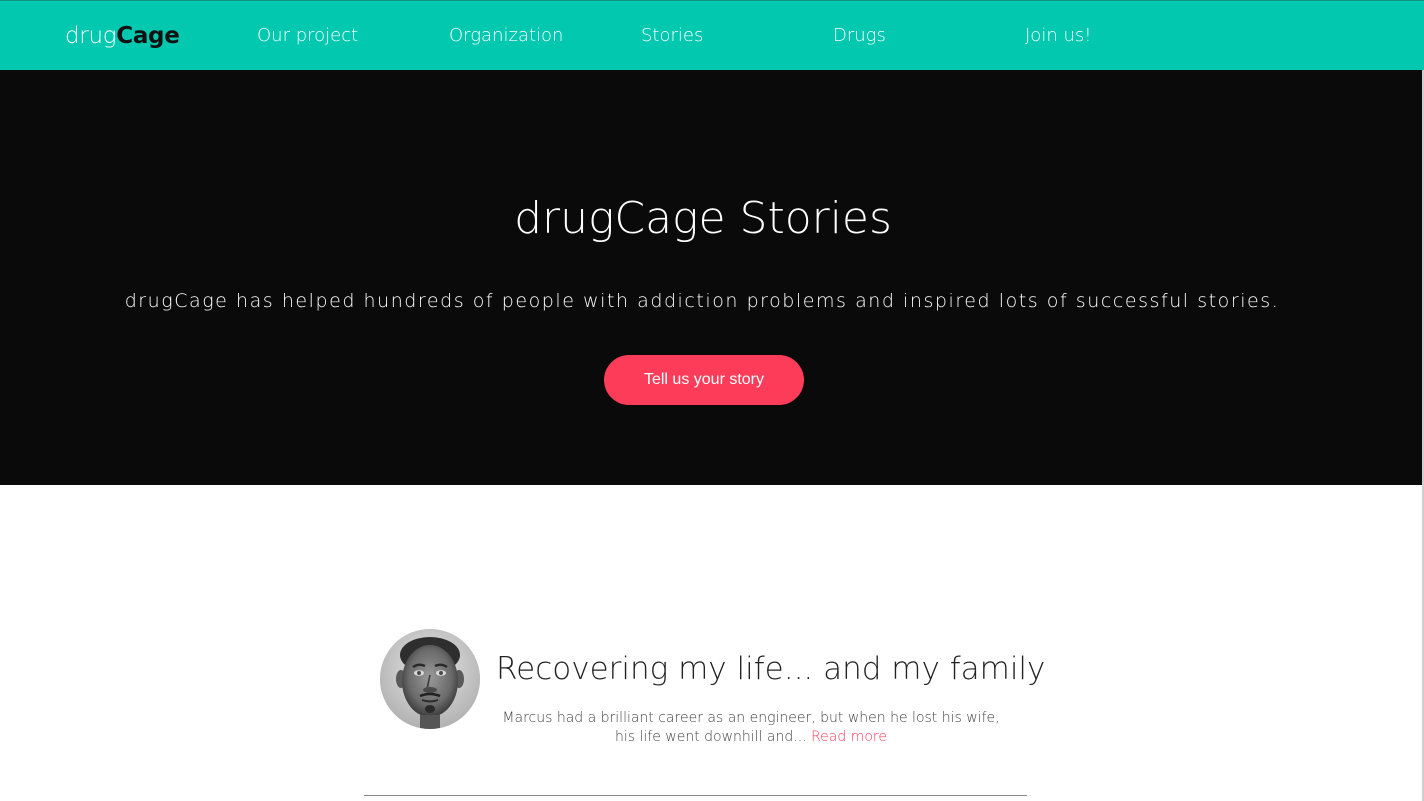 This screenshot has width=1424, height=801. I want to click on hero-title: drugCage Stories, so click(703, 218).